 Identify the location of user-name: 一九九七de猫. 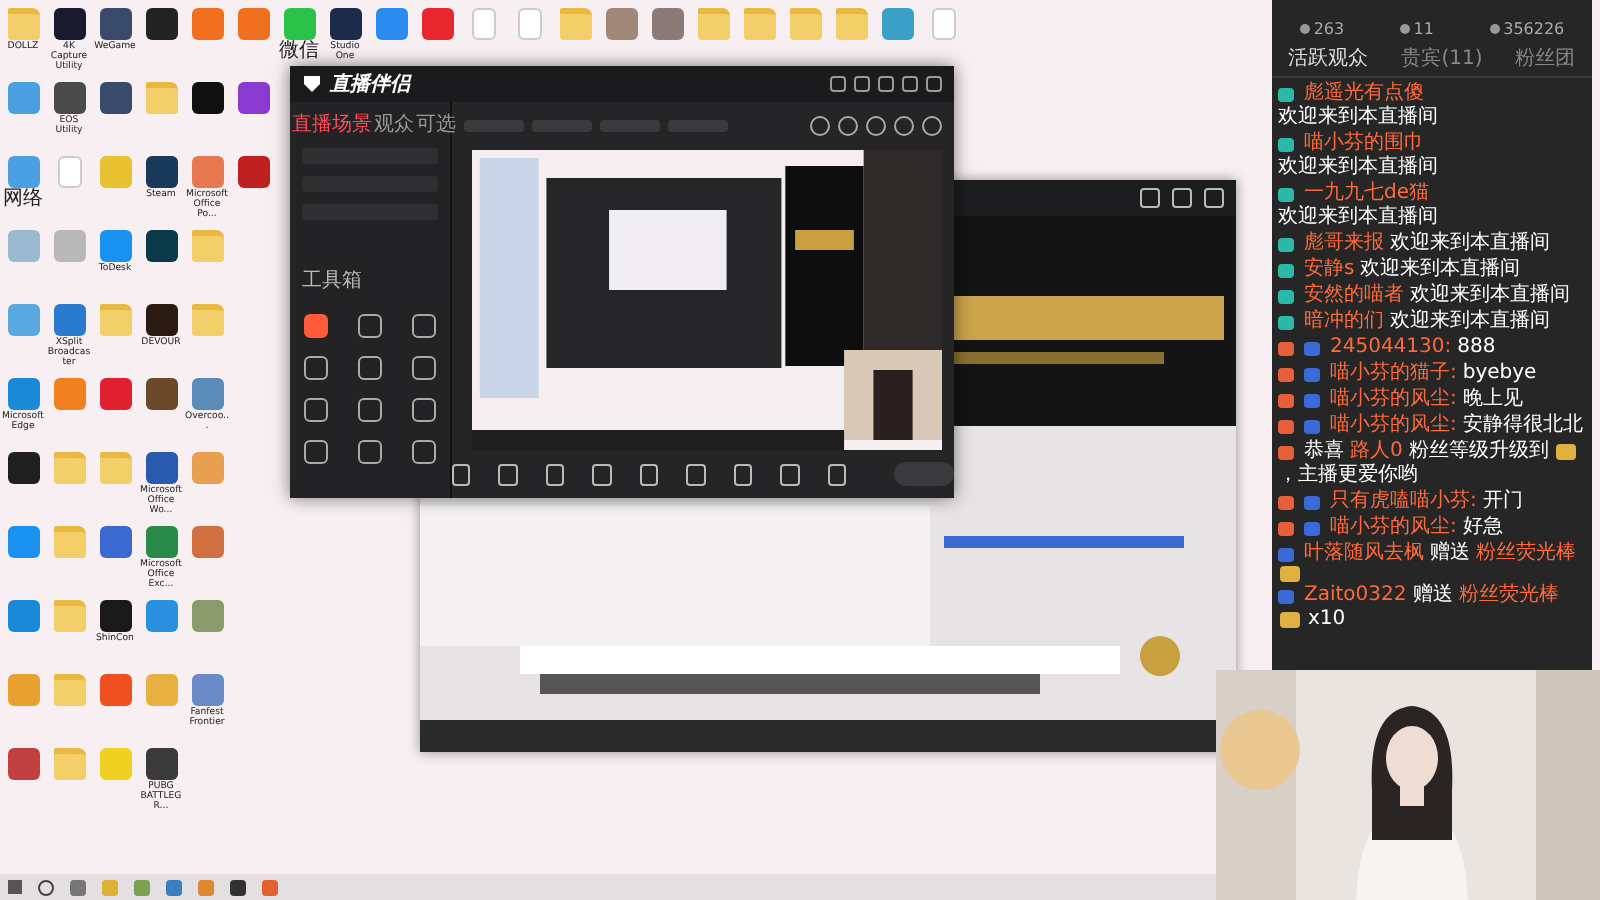
(1366, 194).